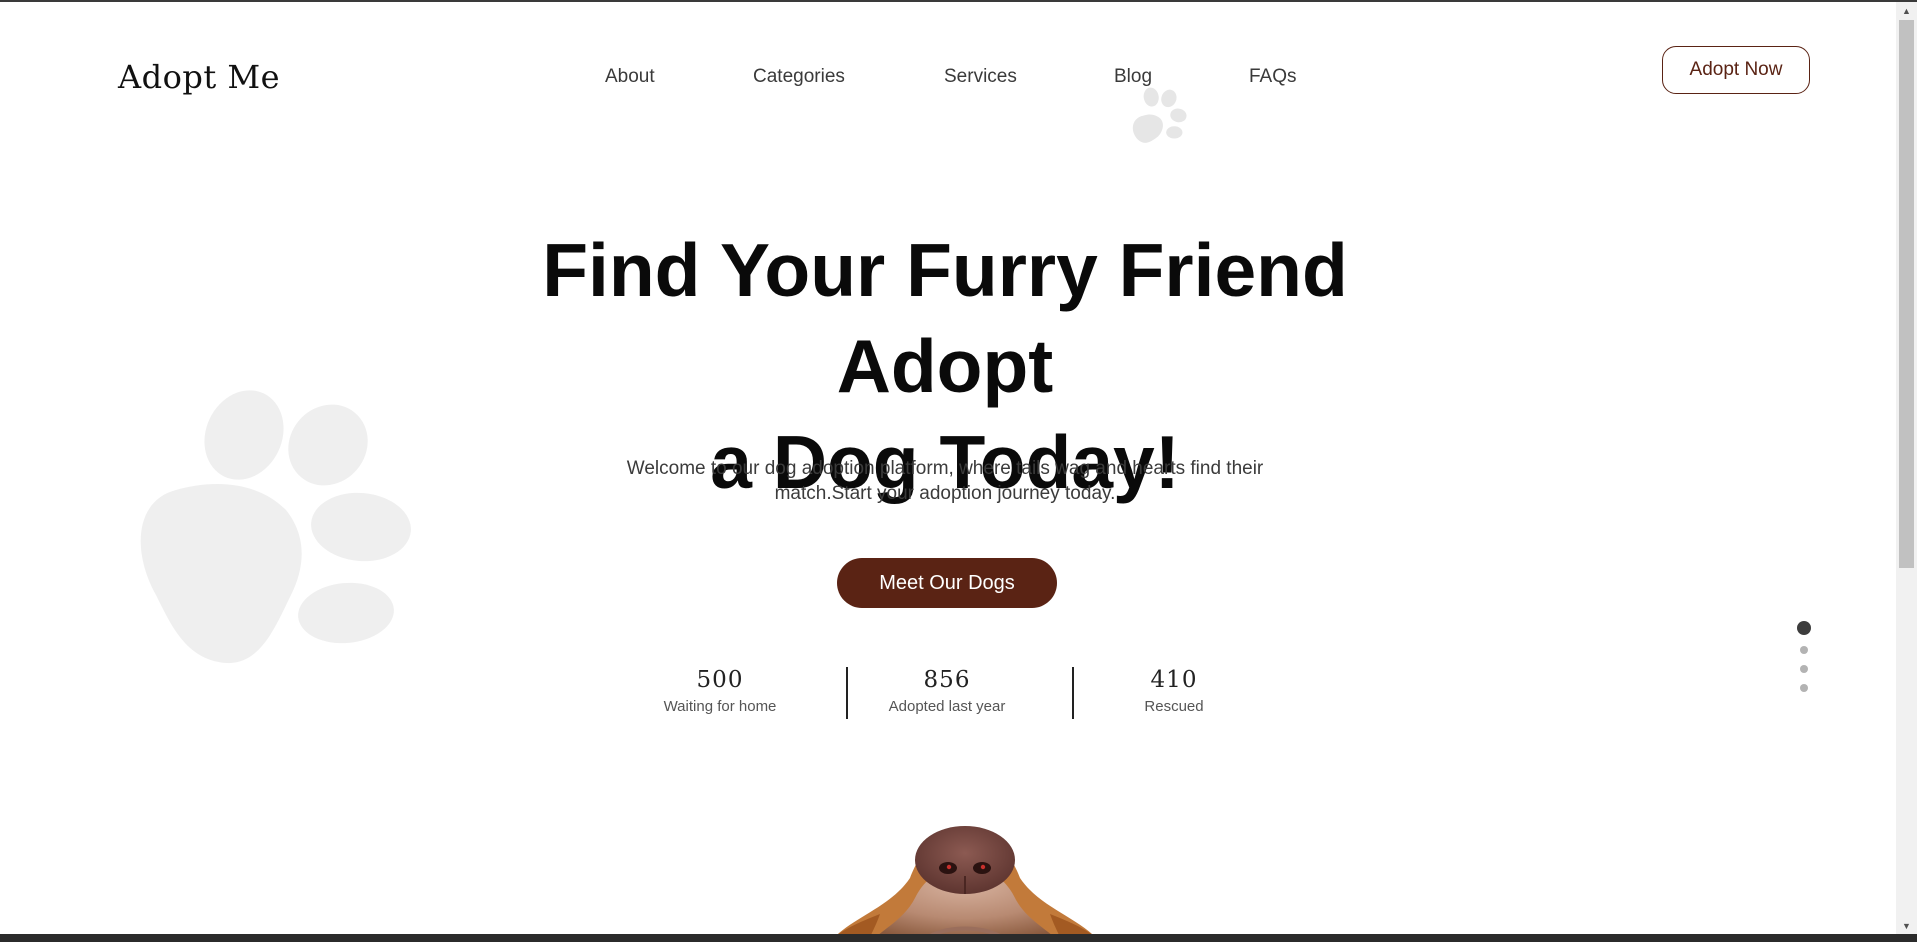 This screenshot has width=1917, height=942. What do you see at coordinates (947, 680) in the screenshot?
I see `stat-value: 856` at bounding box center [947, 680].